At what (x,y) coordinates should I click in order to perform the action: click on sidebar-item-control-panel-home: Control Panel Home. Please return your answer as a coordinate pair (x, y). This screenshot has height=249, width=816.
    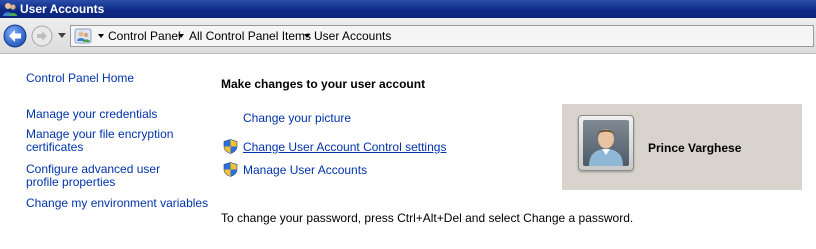
    Looking at the image, I should click on (116, 78).